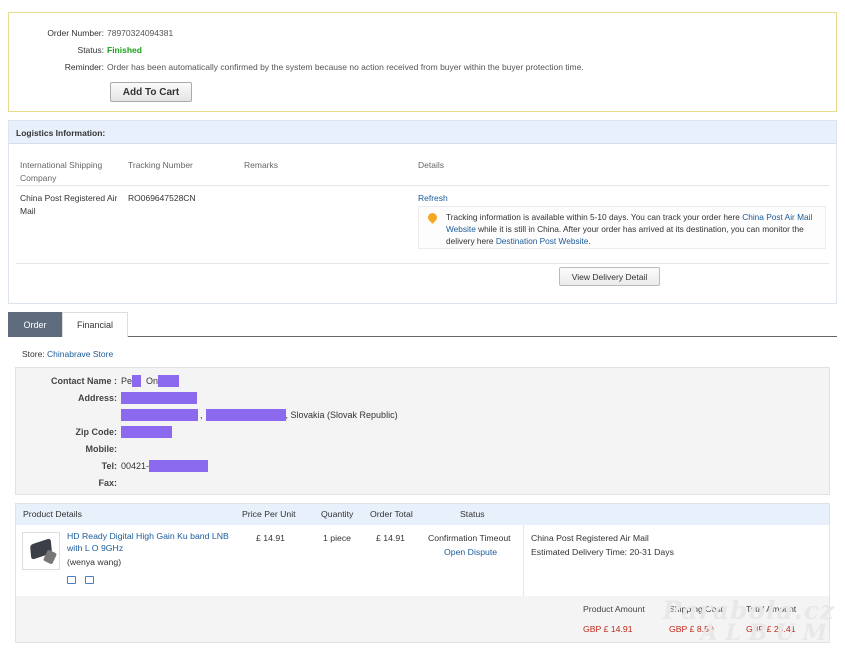 This screenshot has width=845, height=650. Describe the element at coordinates (89, 580) in the screenshot. I see `invoice-icon` at that location.